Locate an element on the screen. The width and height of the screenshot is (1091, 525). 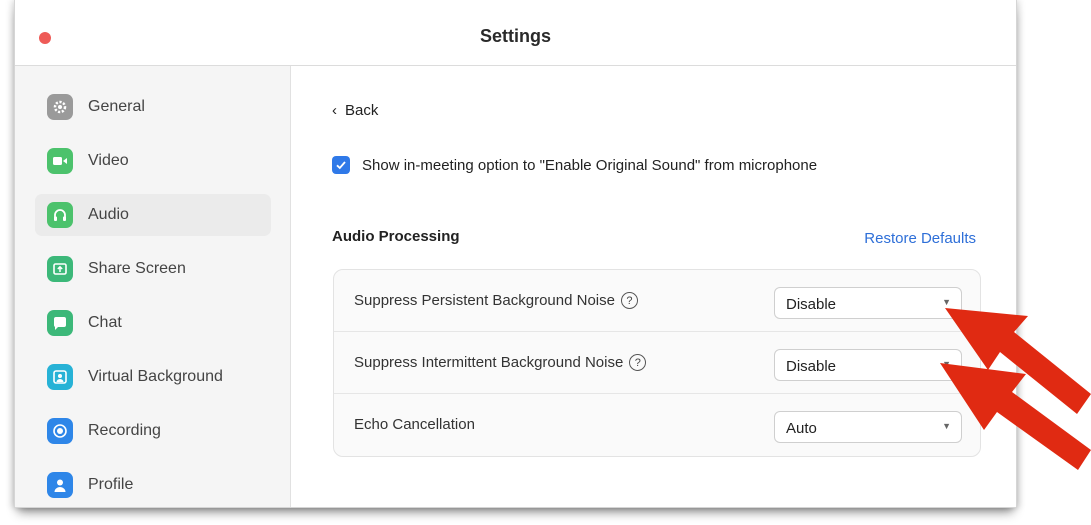
sidebar-item-label: General is located at coordinates (116, 106).